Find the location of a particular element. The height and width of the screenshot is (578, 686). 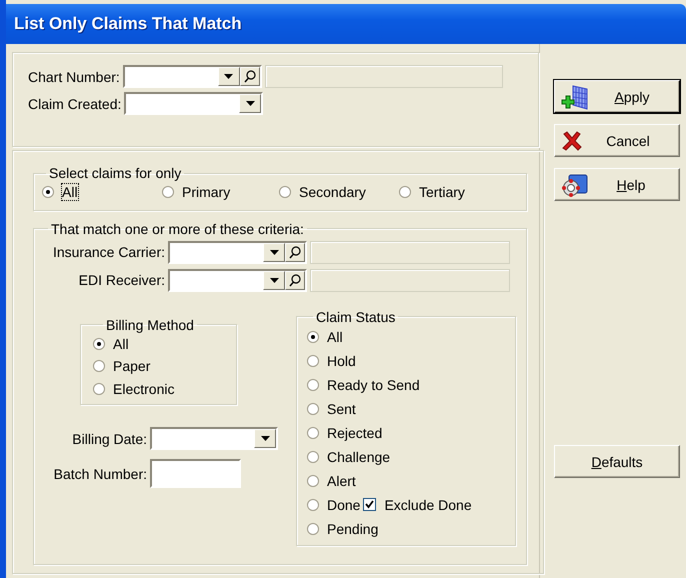

close-icon is located at coordinates (572, 141).